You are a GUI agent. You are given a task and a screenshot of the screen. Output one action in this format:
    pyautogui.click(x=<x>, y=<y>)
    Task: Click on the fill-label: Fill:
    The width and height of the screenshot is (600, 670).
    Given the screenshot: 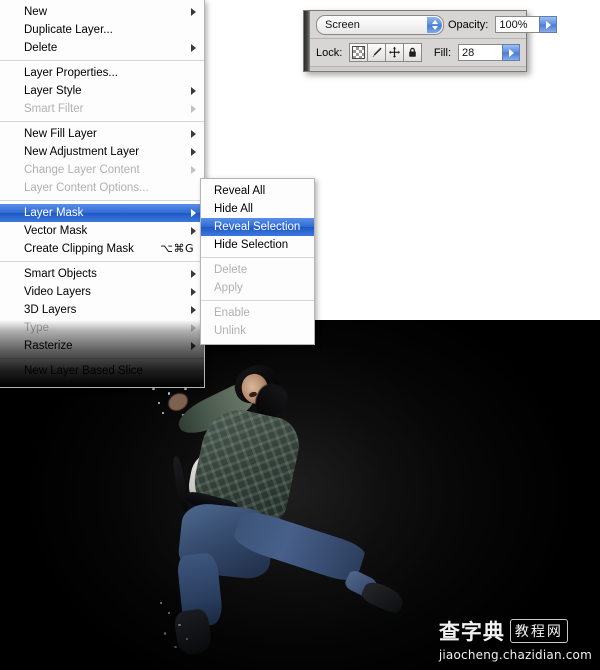 What is the action you would take?
    pyautogui.click(x=442, y=52)
    